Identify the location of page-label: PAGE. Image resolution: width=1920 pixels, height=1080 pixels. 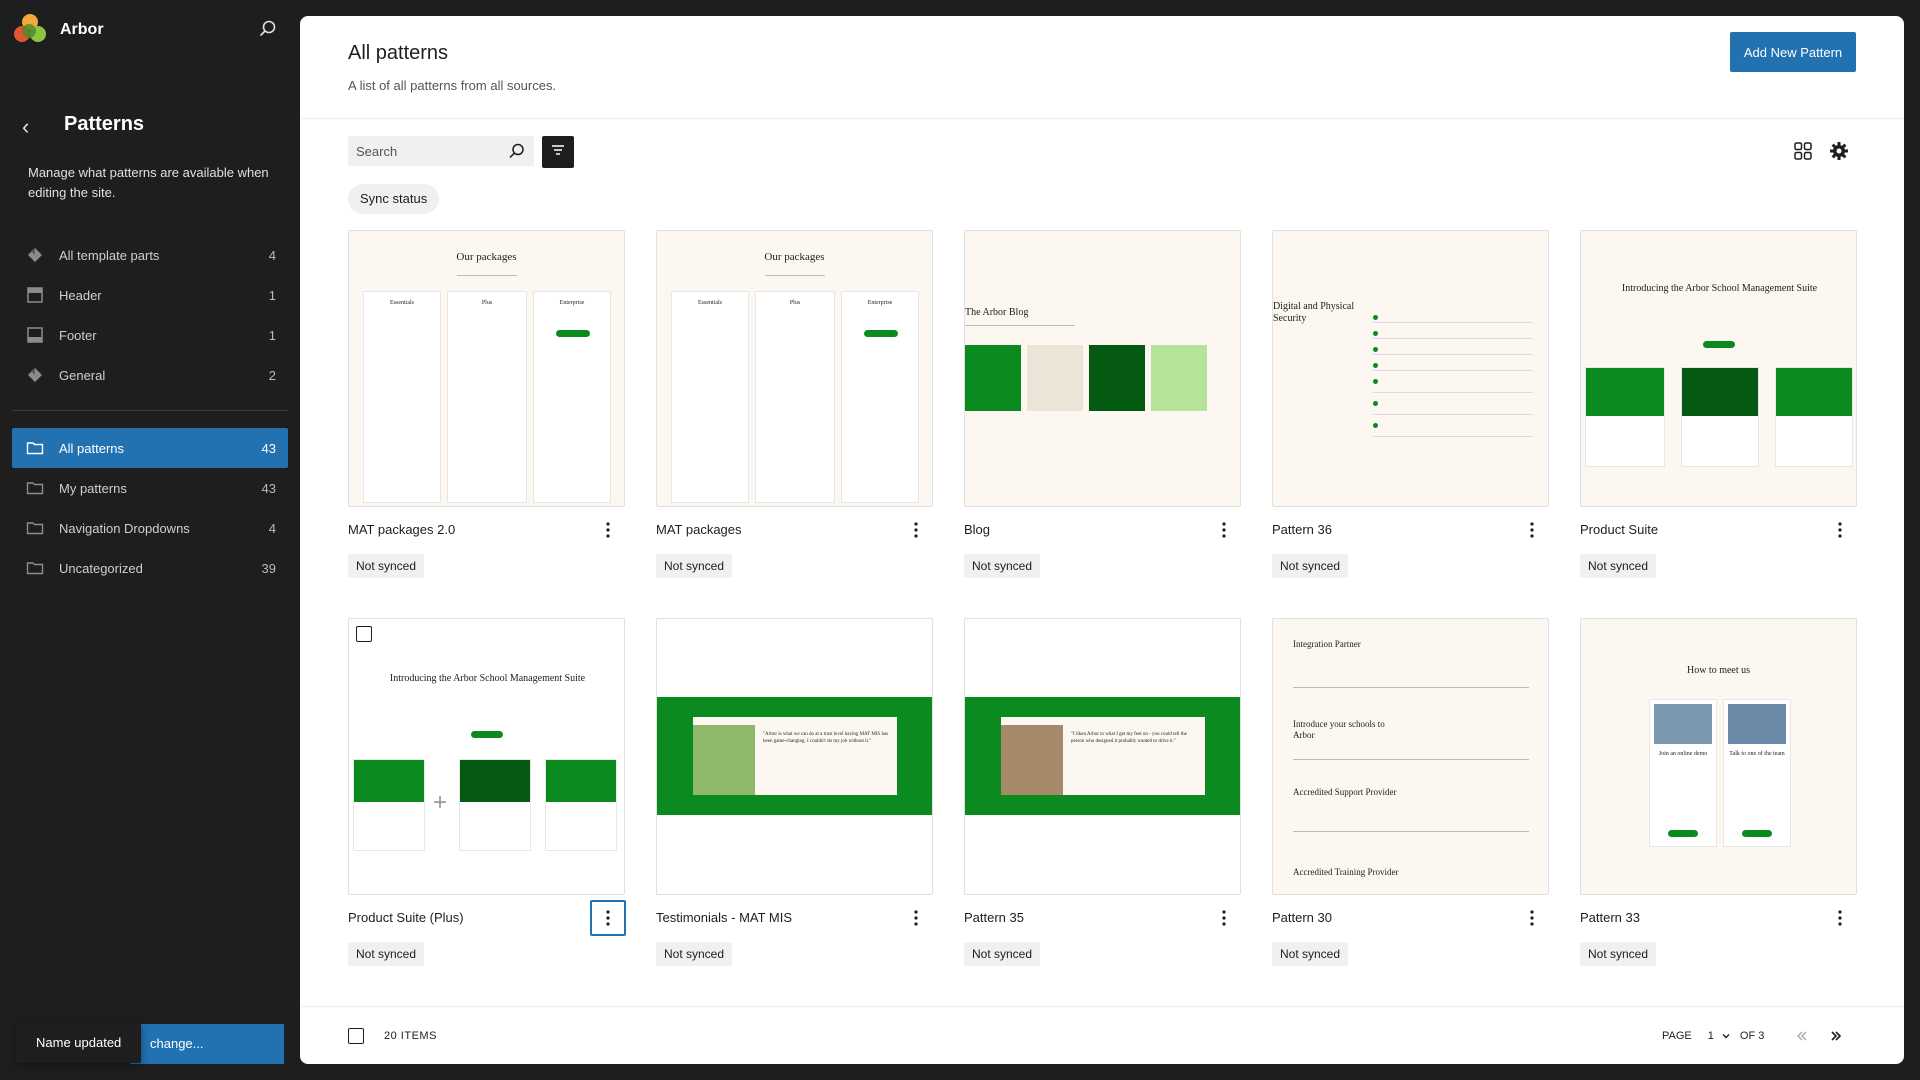
(1677, 1036).